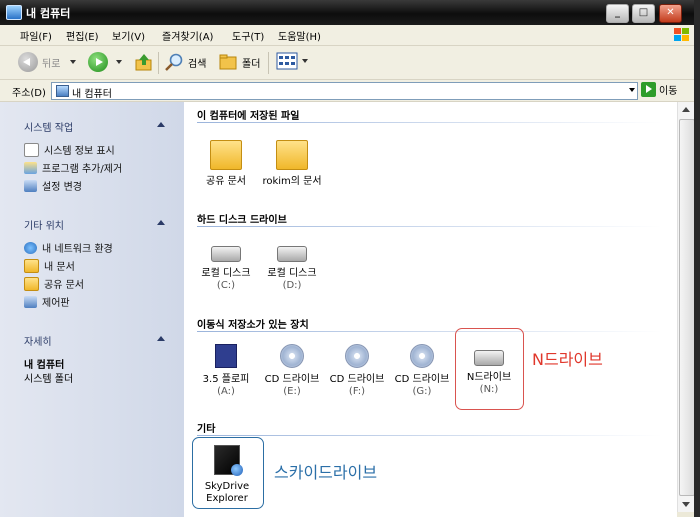 The width and height of the screenshot is (700, 517). I want to click on forward-button, so click(105, 62).